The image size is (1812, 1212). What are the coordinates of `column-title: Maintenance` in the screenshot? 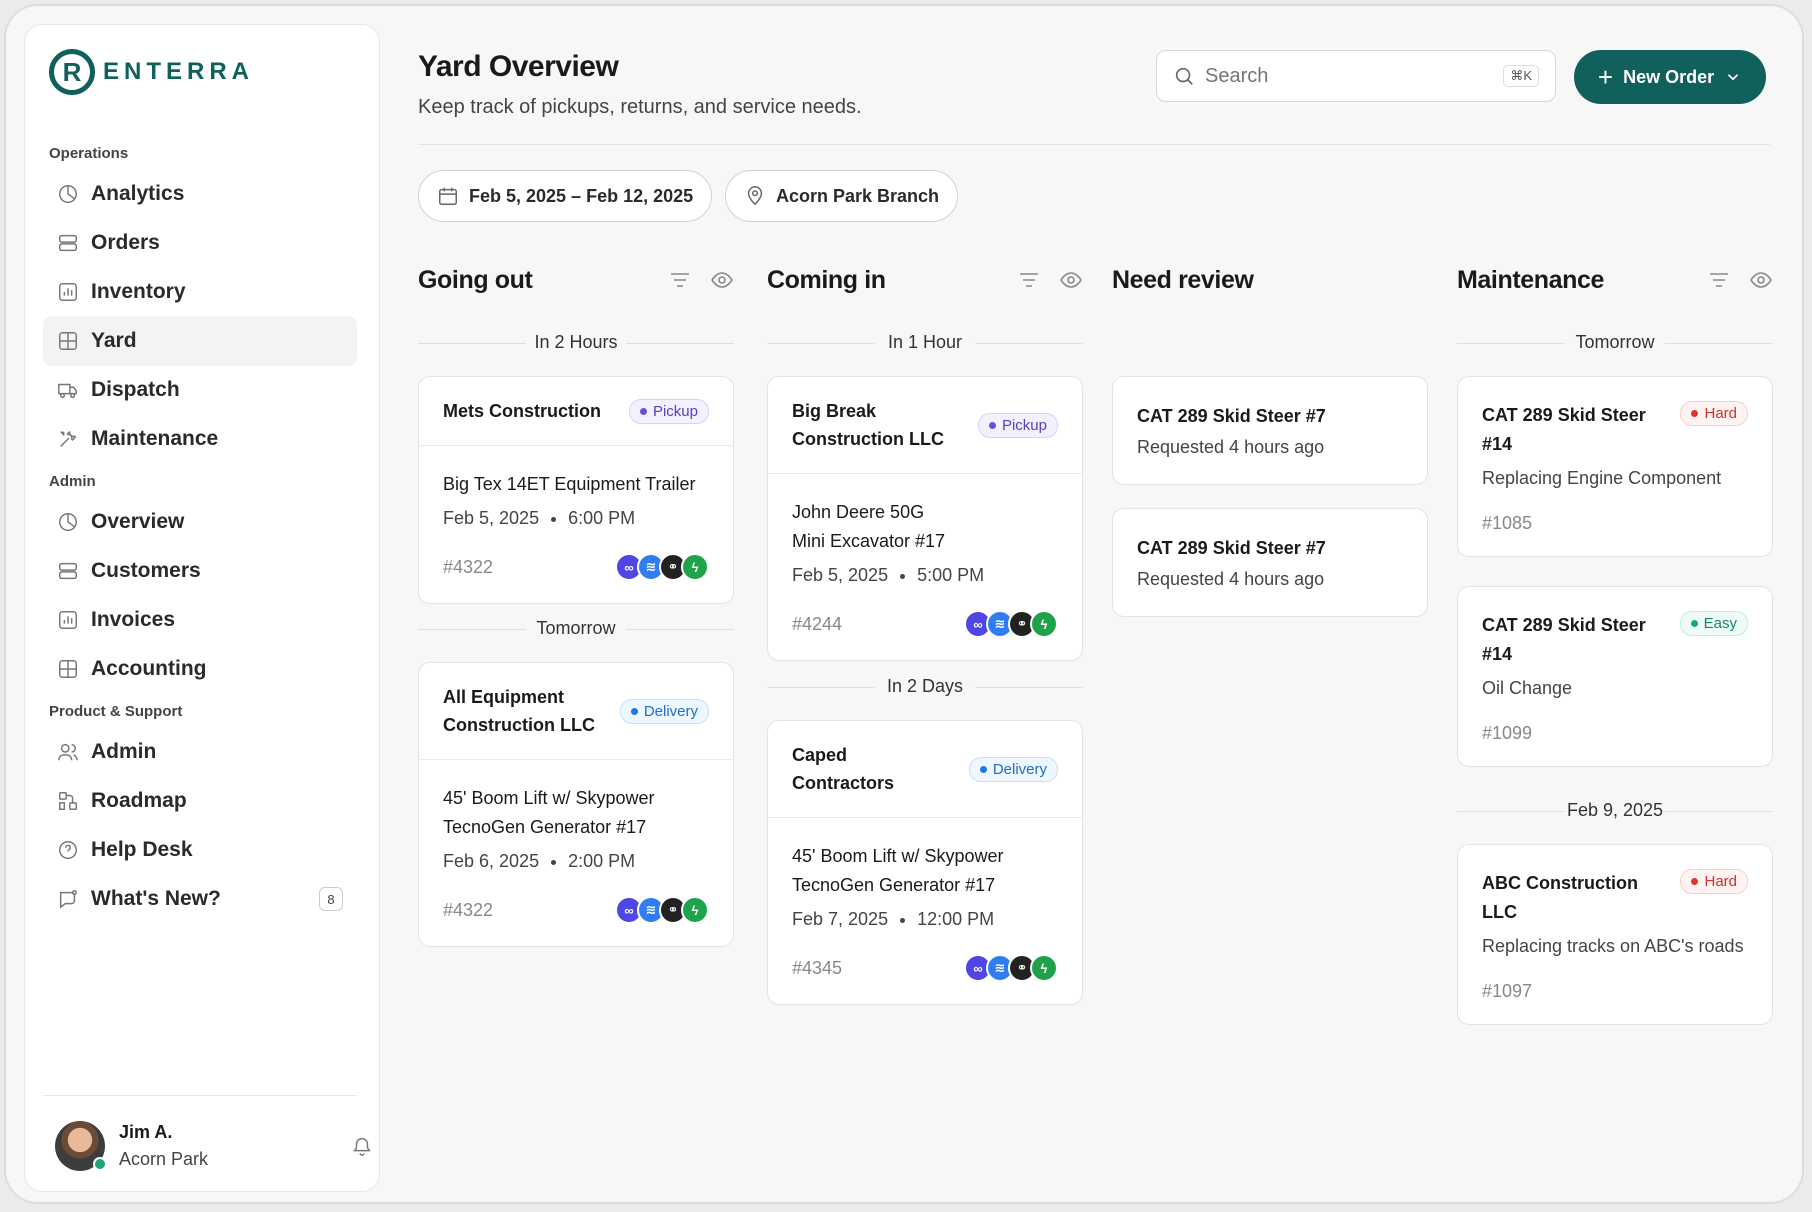 It's located at (1531, 279).